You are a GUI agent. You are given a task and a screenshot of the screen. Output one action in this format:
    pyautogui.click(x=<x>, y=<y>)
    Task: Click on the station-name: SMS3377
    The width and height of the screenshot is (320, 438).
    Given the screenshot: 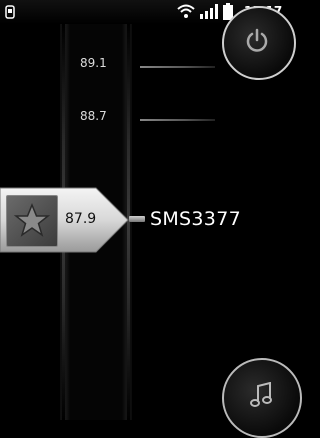 What is the action you would take?
    pyautogui.click(x=195, y=219)
    